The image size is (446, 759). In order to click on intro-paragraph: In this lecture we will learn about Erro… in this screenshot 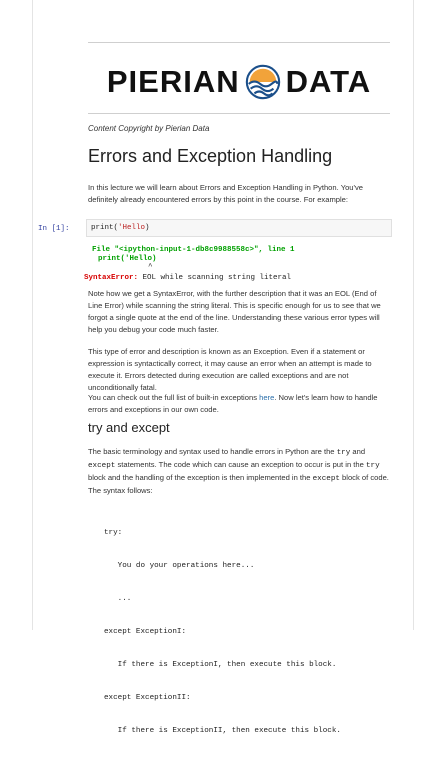, I will do `click(225, 193)`.